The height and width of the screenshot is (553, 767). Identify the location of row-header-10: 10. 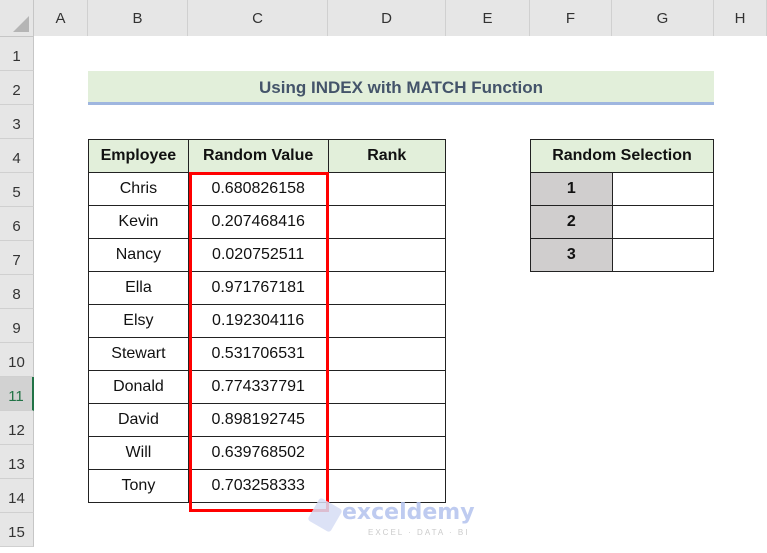
(17, 360).